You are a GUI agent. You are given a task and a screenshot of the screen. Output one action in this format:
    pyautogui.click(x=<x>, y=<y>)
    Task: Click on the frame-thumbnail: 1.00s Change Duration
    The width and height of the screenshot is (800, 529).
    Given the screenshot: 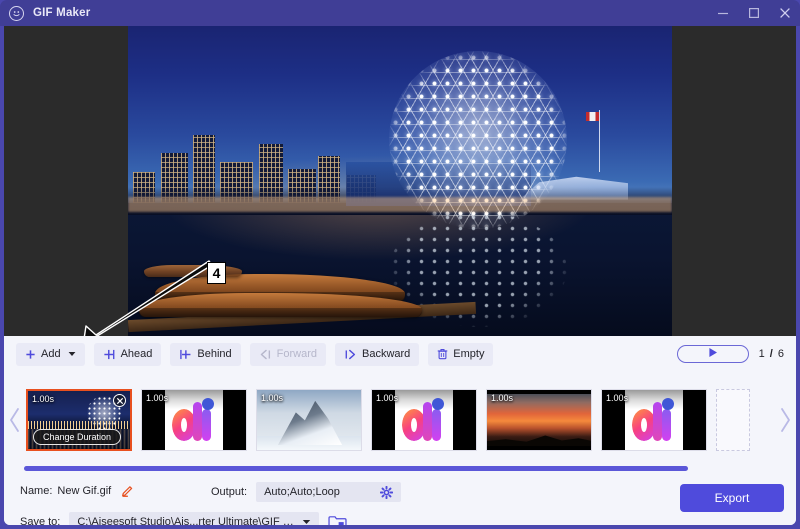 What is the action you would take?
    pyautogui.click(x=79, y=420)
    